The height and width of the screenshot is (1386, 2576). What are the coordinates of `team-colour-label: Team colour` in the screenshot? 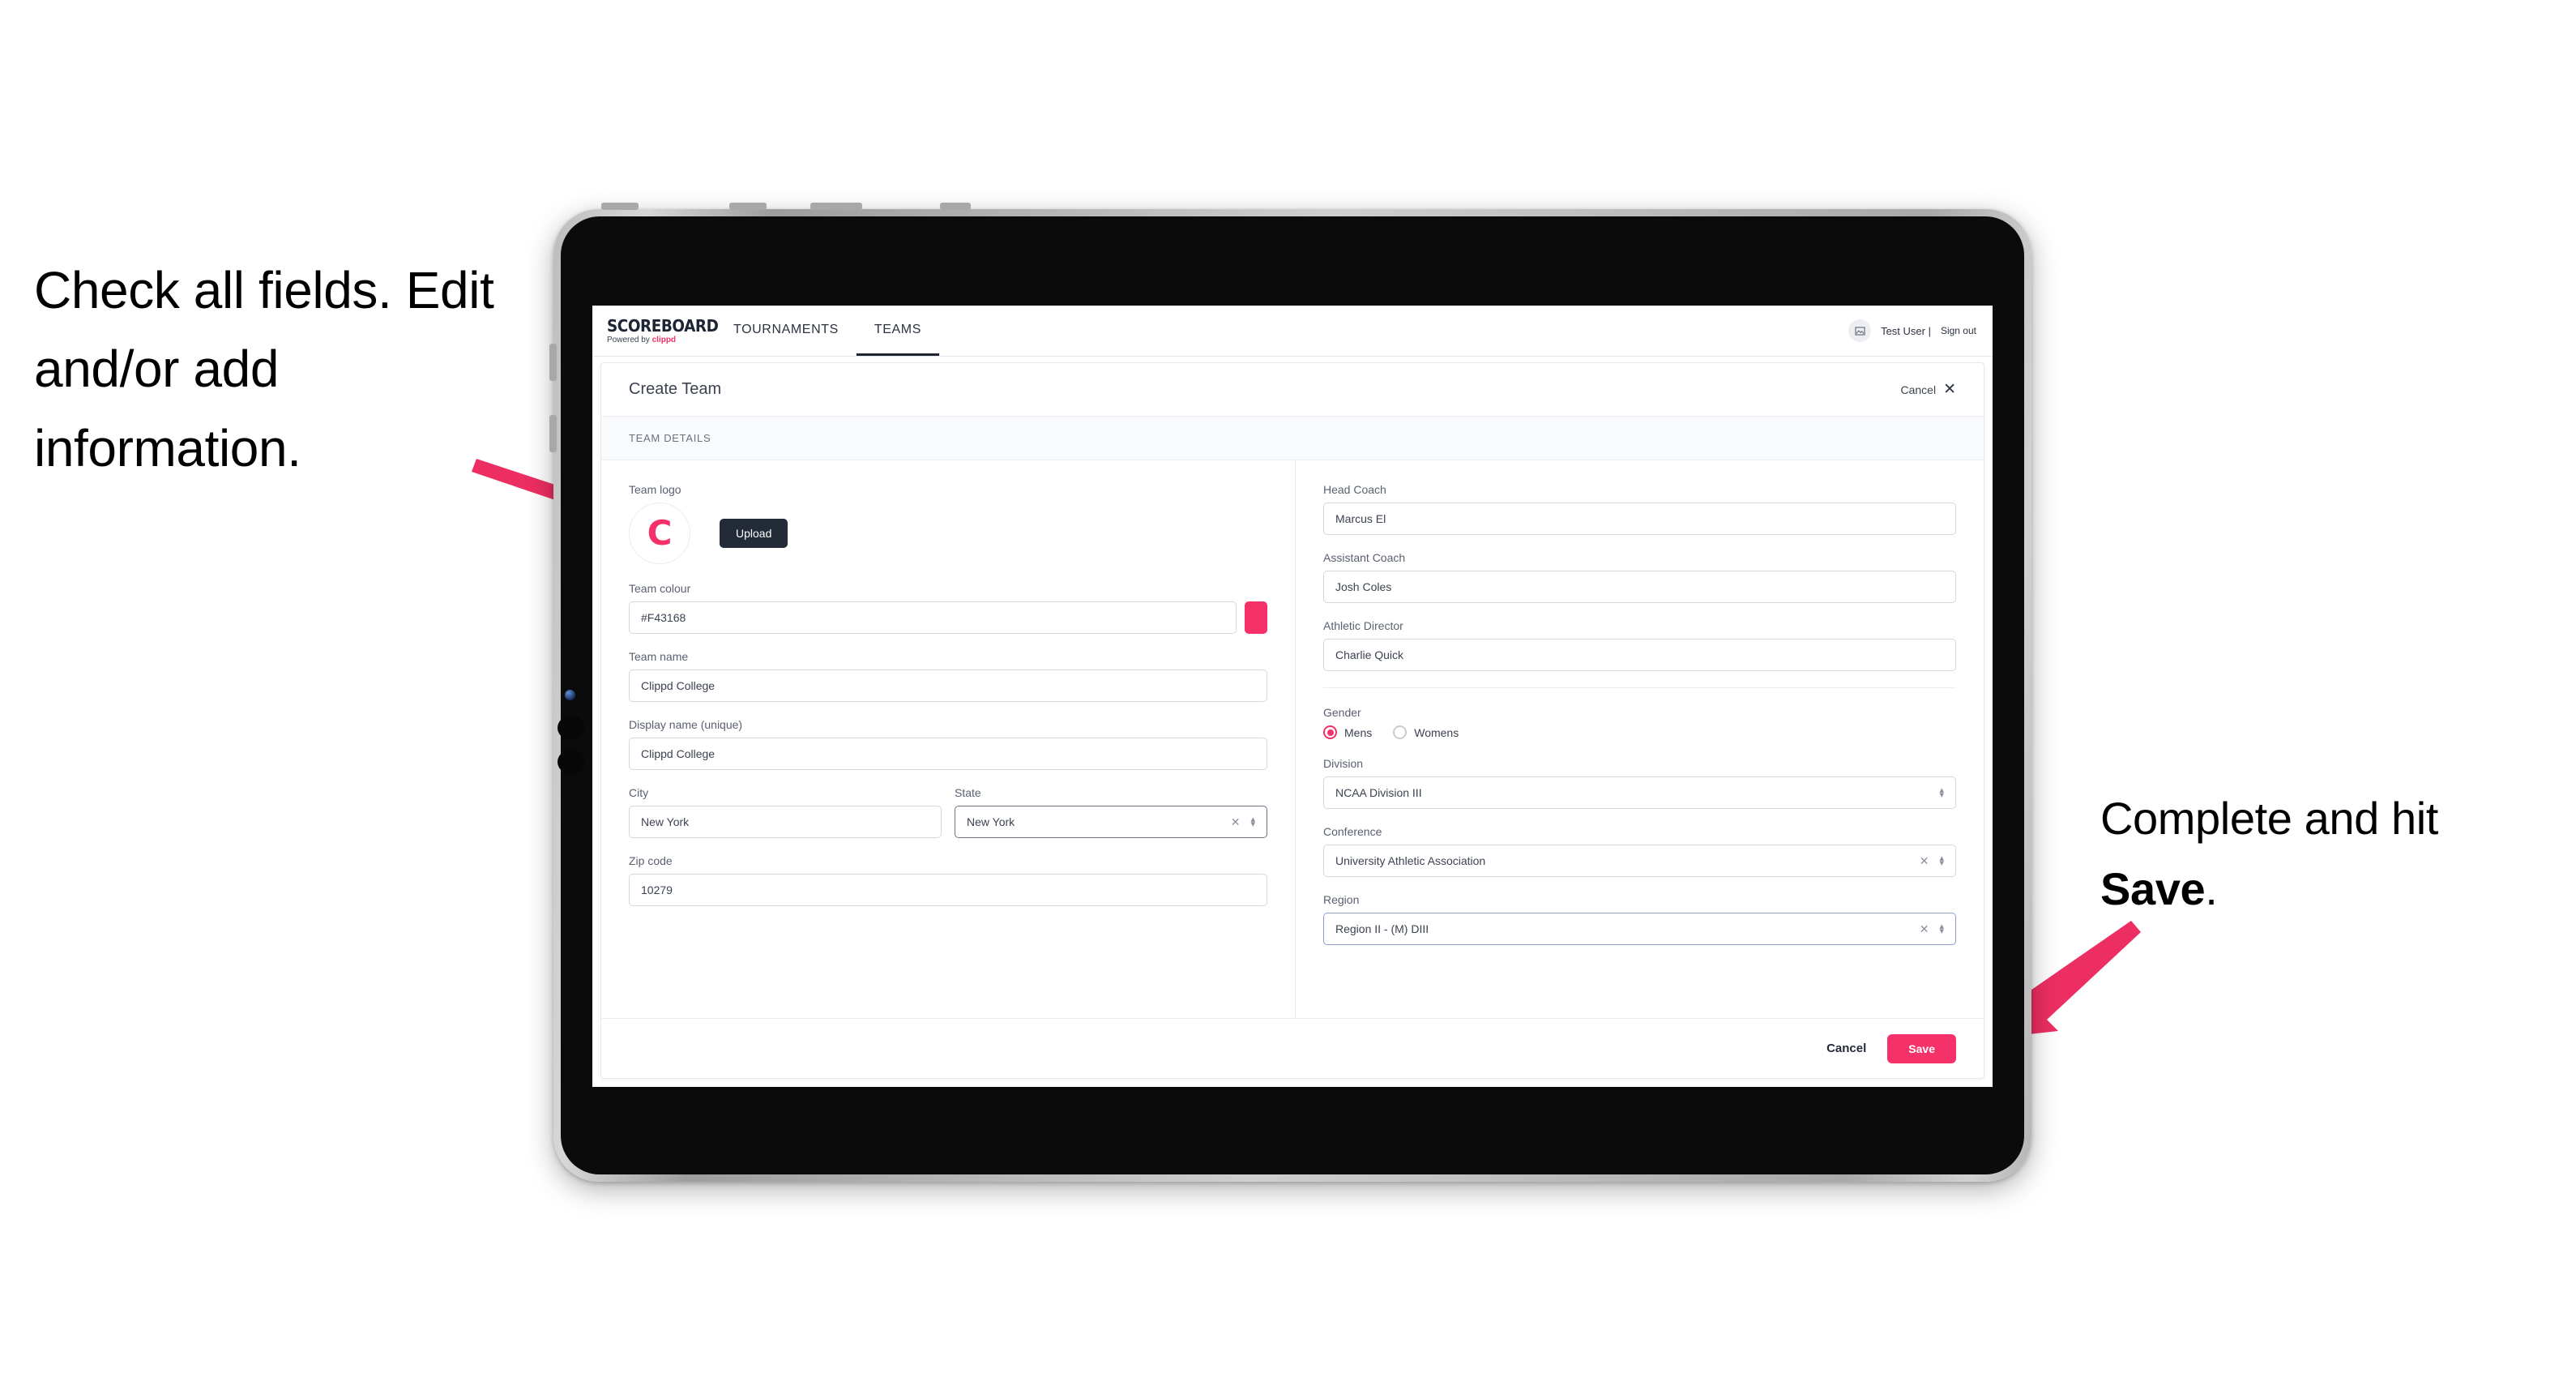 It's located at (660, 588).